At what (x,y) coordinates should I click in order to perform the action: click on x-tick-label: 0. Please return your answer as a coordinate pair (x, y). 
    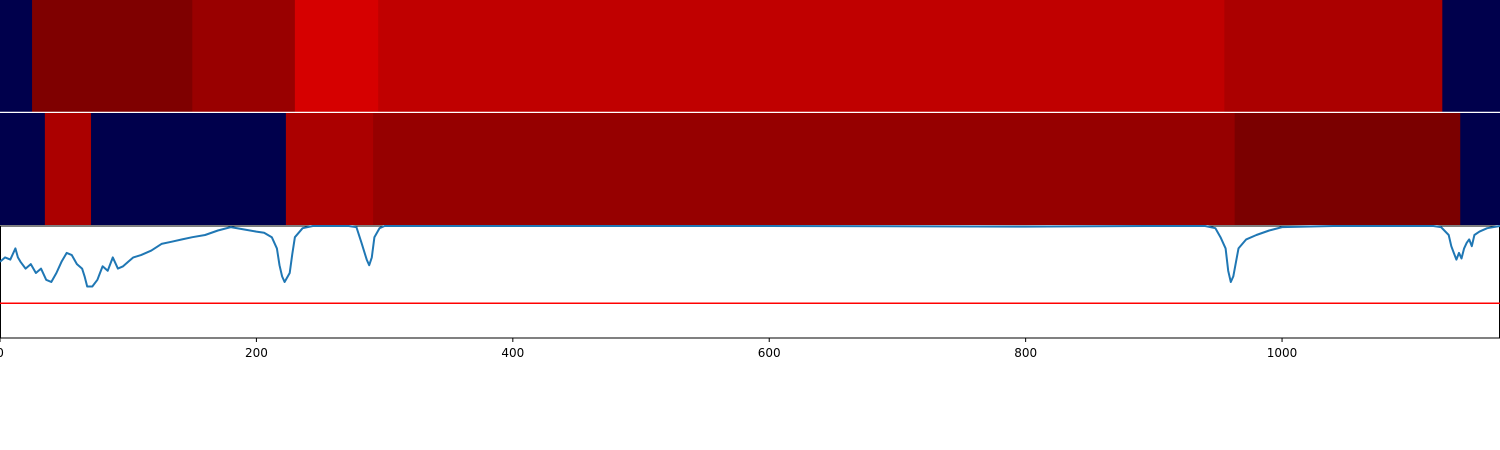
    Looking at the image, I should click on (2, 353).